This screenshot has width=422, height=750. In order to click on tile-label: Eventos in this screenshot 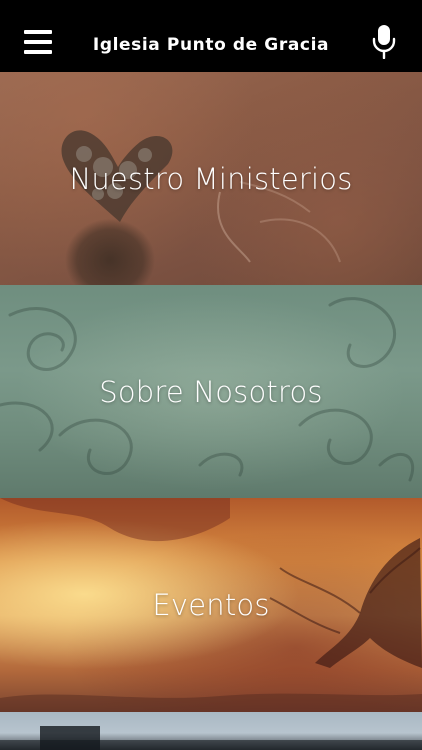, I will do `click(211, 605)`.